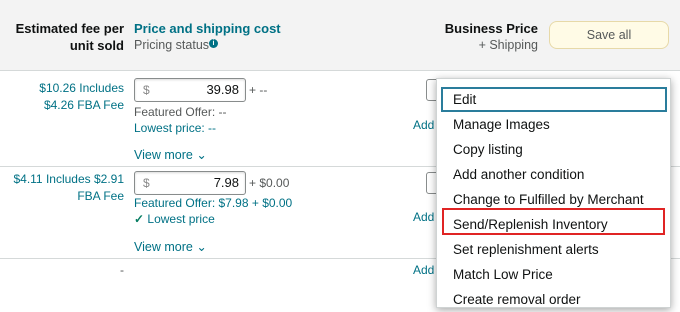 The width and height of the screenshot is (680, 312). I want to click on menu-item-manage-images: Manage Images, so click(553, 124).